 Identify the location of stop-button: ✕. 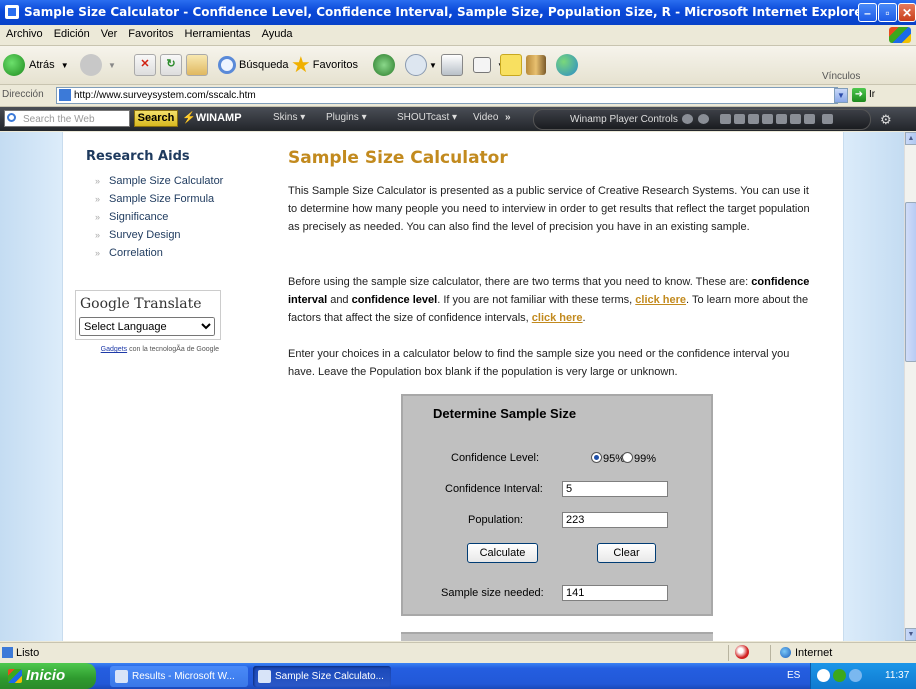
(145, 65).